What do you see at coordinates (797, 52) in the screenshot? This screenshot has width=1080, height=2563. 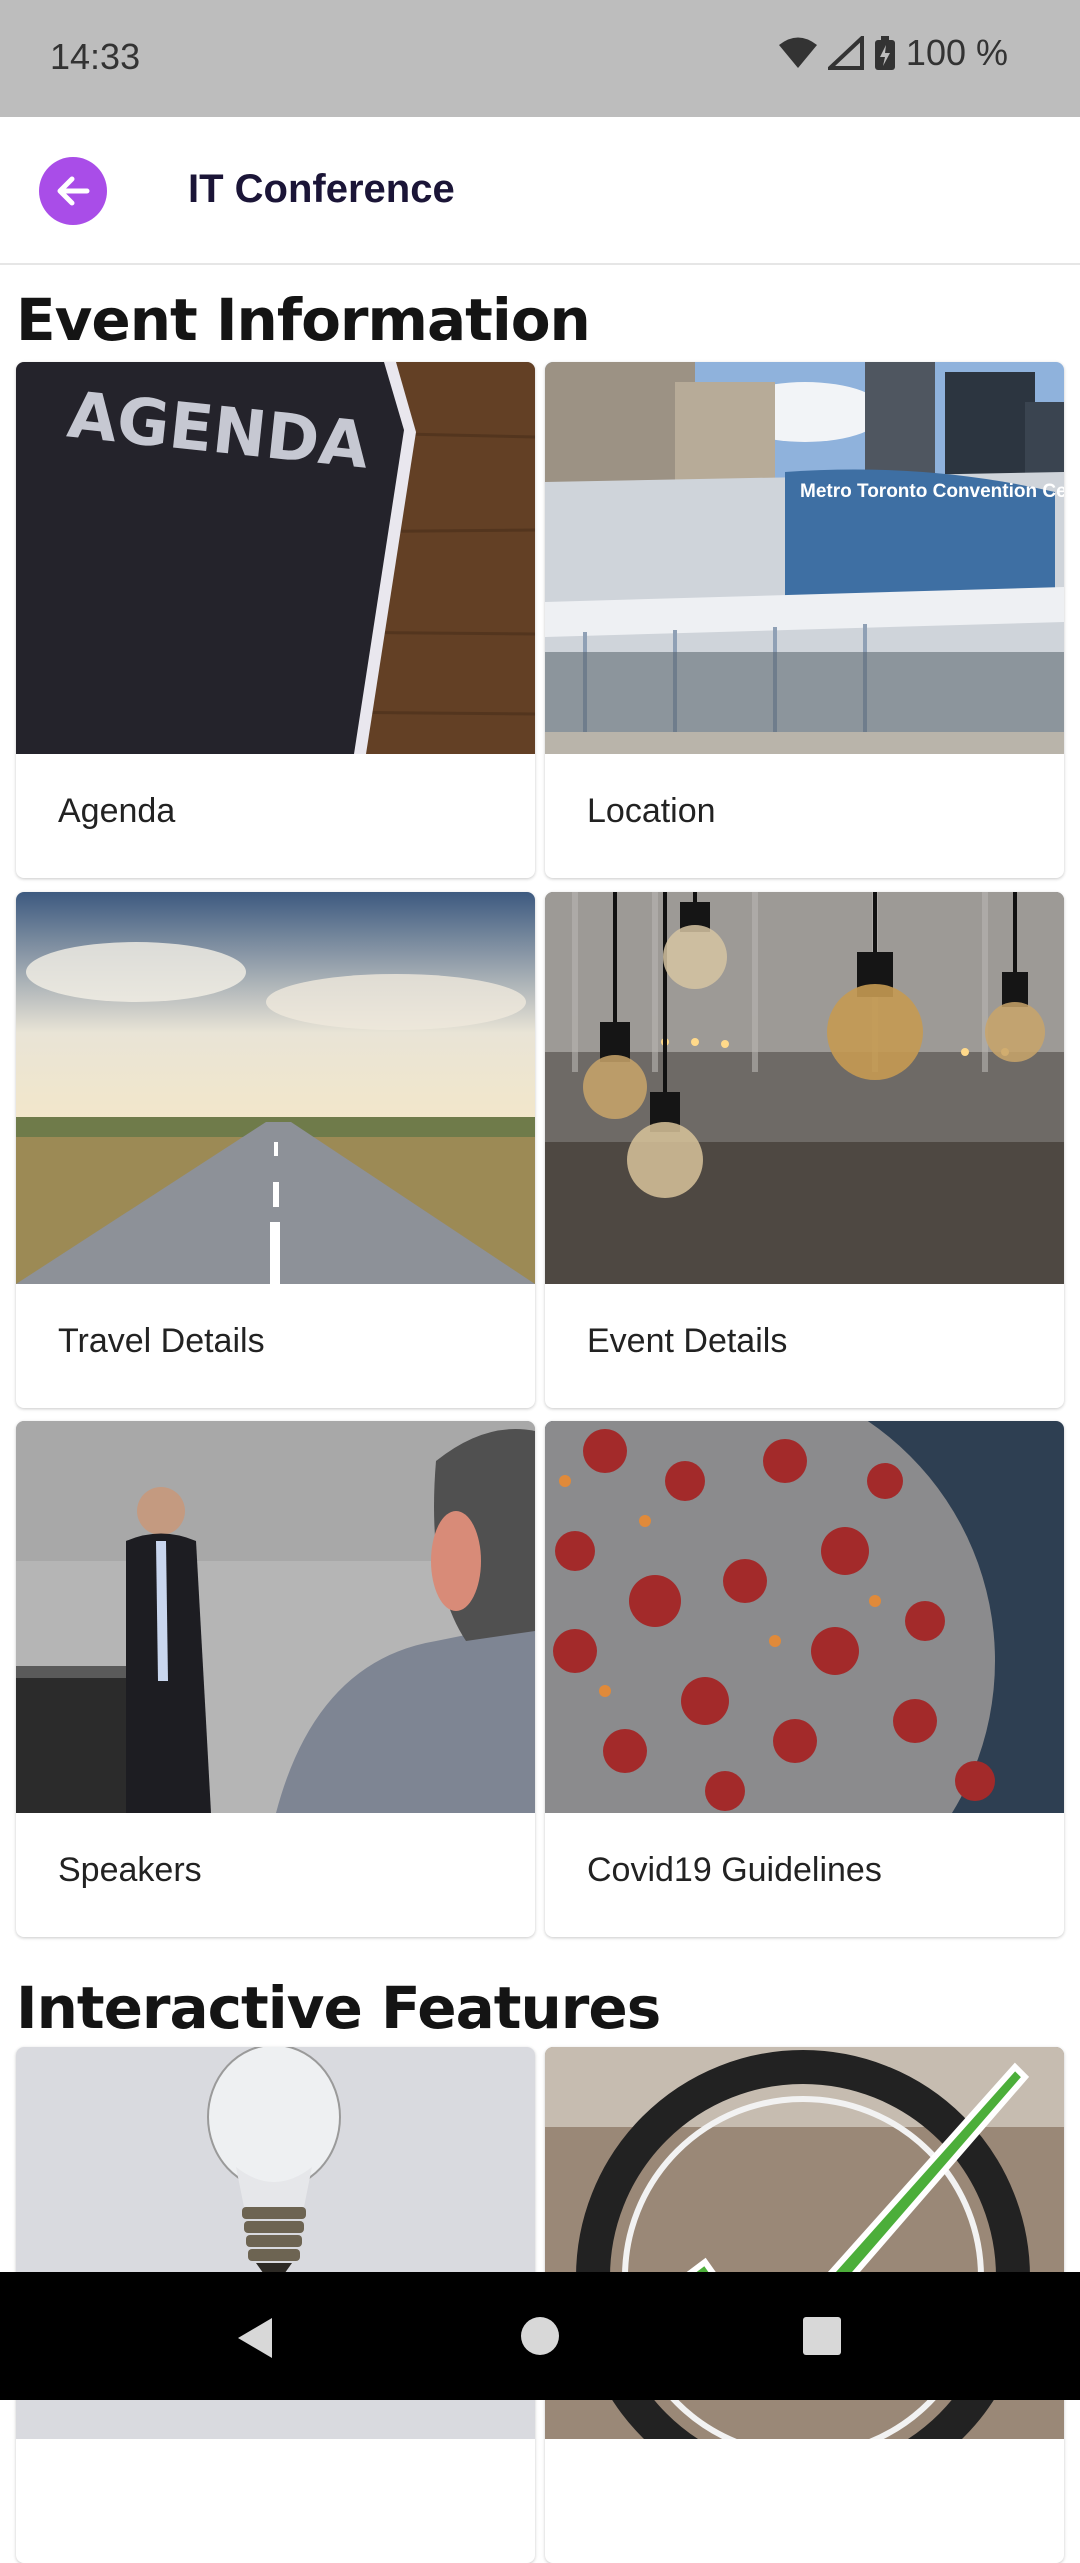 I see `wifi-icon` at bounding box center [797, 52].